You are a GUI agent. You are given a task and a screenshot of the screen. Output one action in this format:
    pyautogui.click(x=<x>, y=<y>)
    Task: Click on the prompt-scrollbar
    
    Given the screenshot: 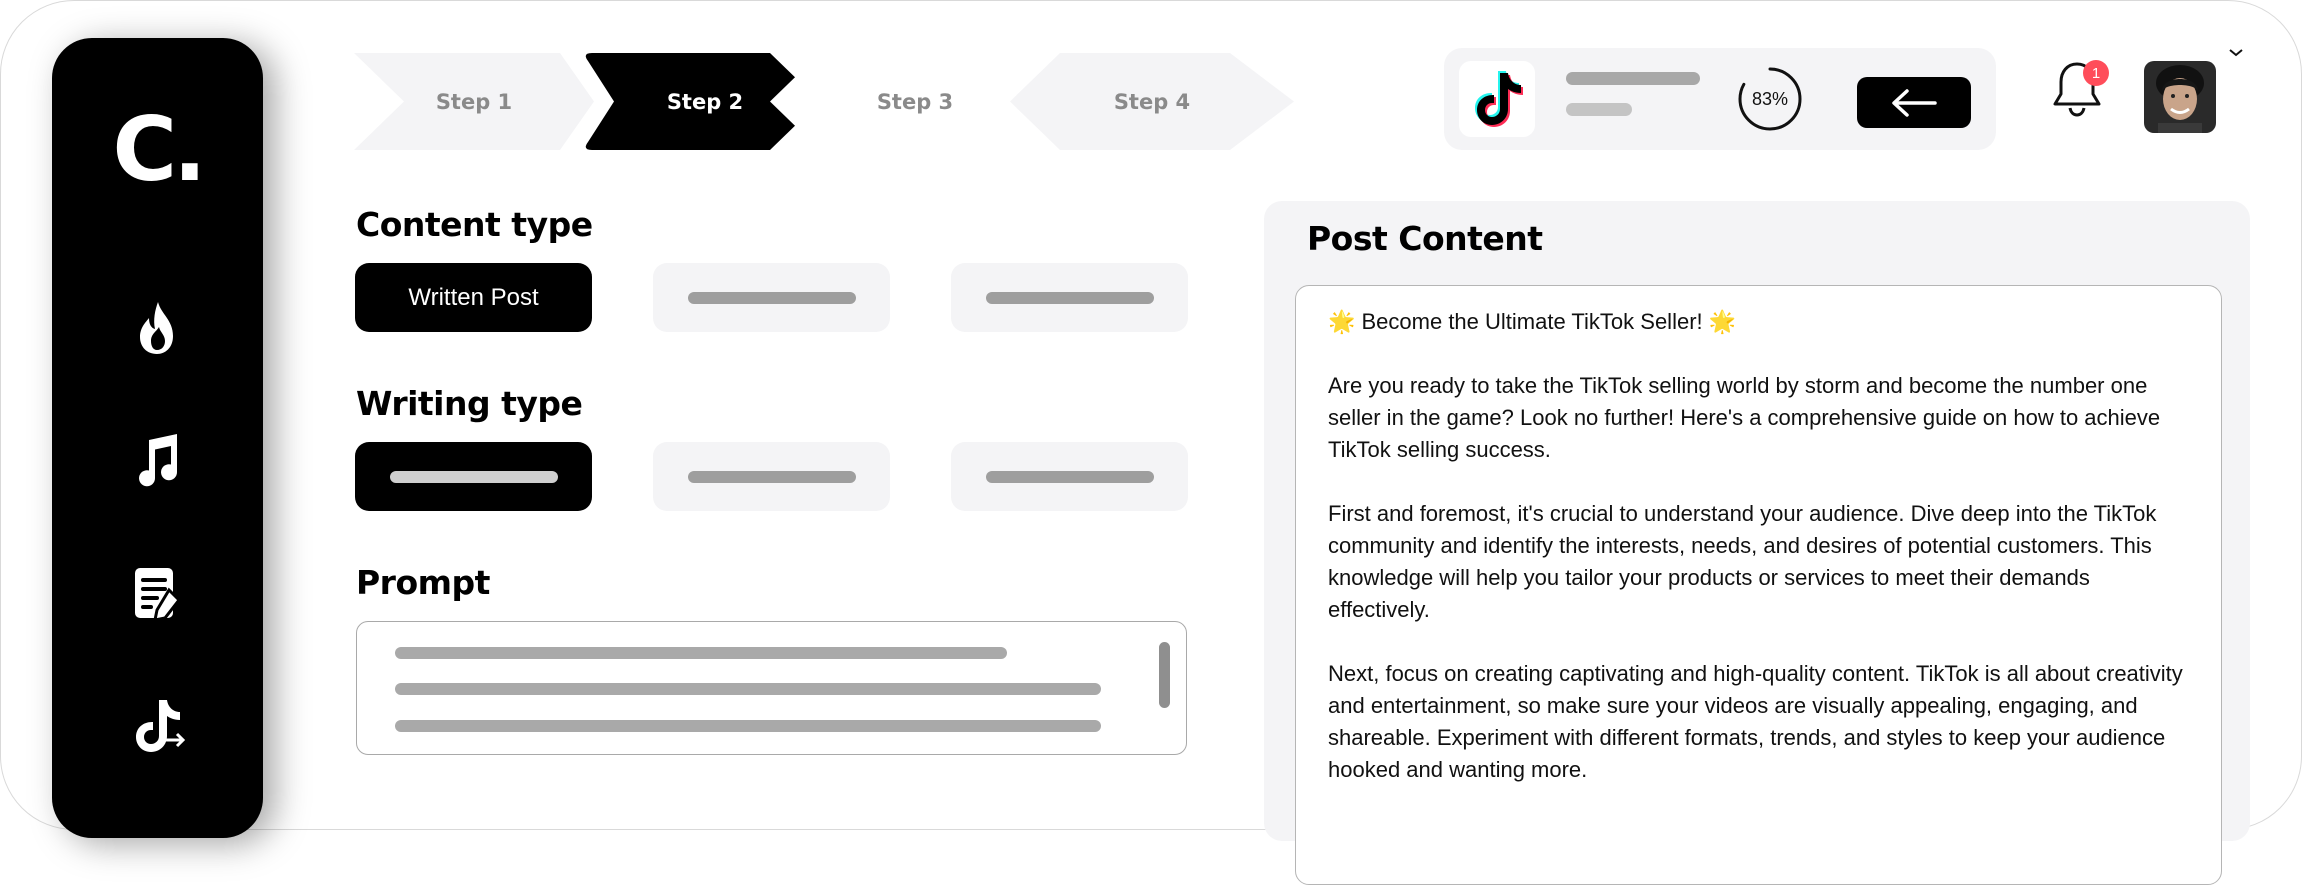 What is the action you would take?
    pyautogui.click(x=1164, y=675)
    